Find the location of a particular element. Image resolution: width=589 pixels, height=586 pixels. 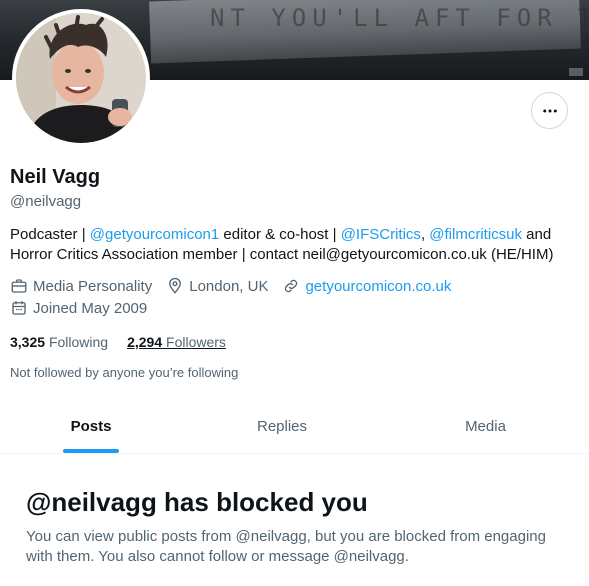

tab-media: Media is located at coordinates (485, 428).